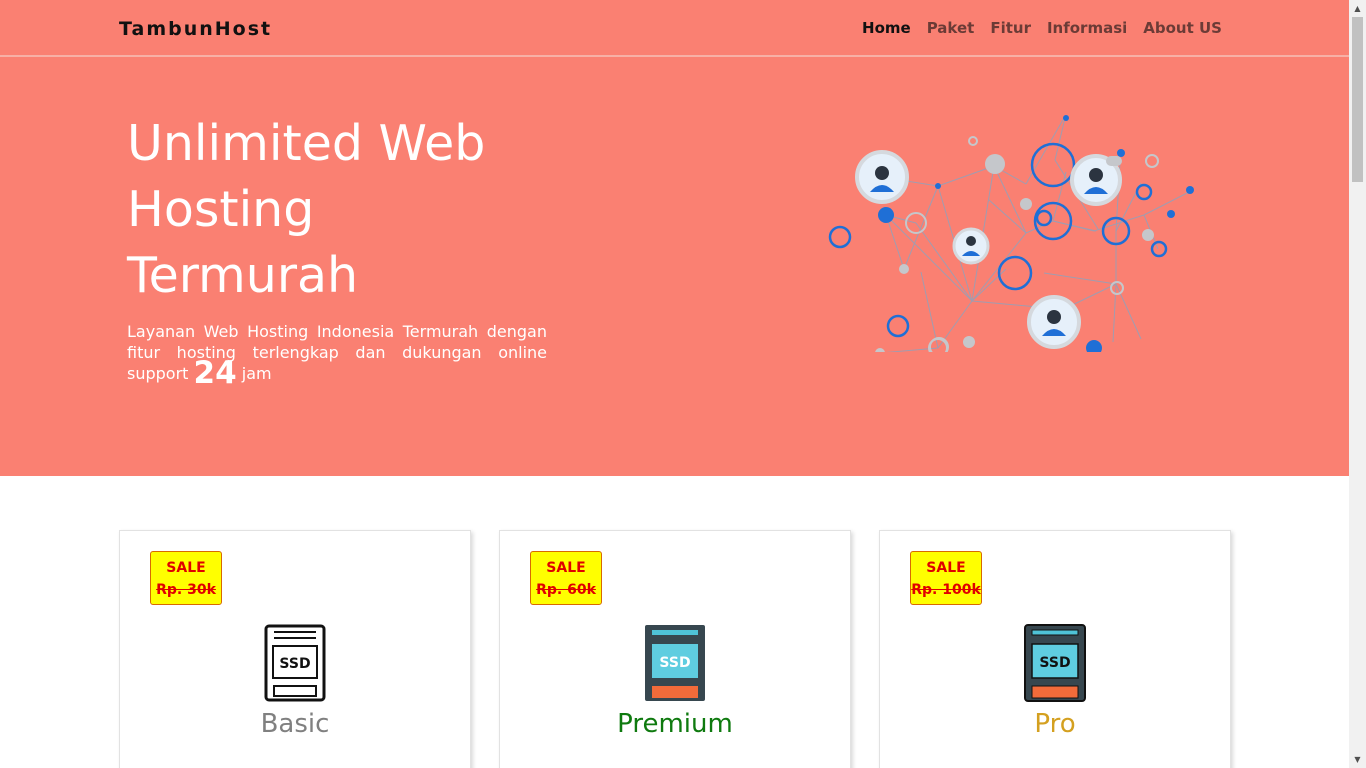 This screenshot has height=768, width=1366. I want to click on nav-home: Home, so click(886, 28).